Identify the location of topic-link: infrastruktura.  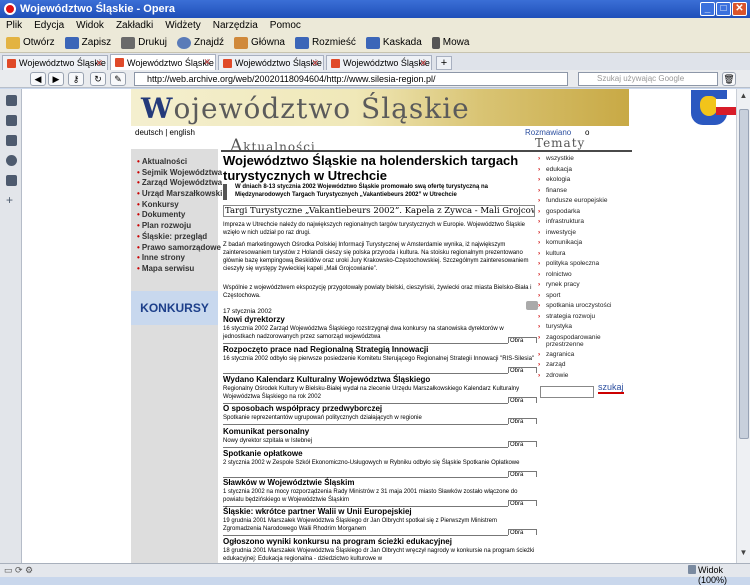
(585, 223).